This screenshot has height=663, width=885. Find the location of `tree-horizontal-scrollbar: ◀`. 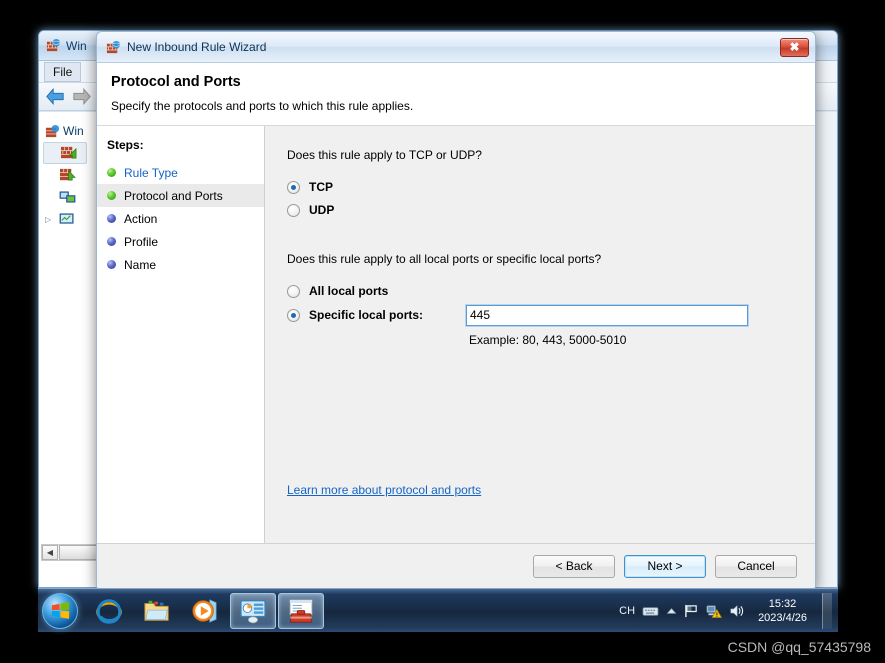

tree-horizontal-scrollbar: ◀ is located at coordinates (71, 552).